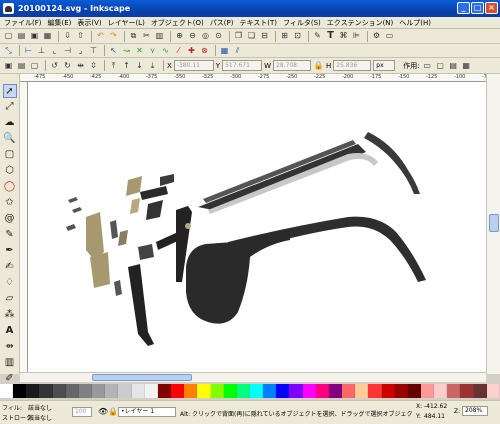 The height and width of the screenshot is (424, 500). I want to click on menu-view: 表示(V), so click(89, 23).